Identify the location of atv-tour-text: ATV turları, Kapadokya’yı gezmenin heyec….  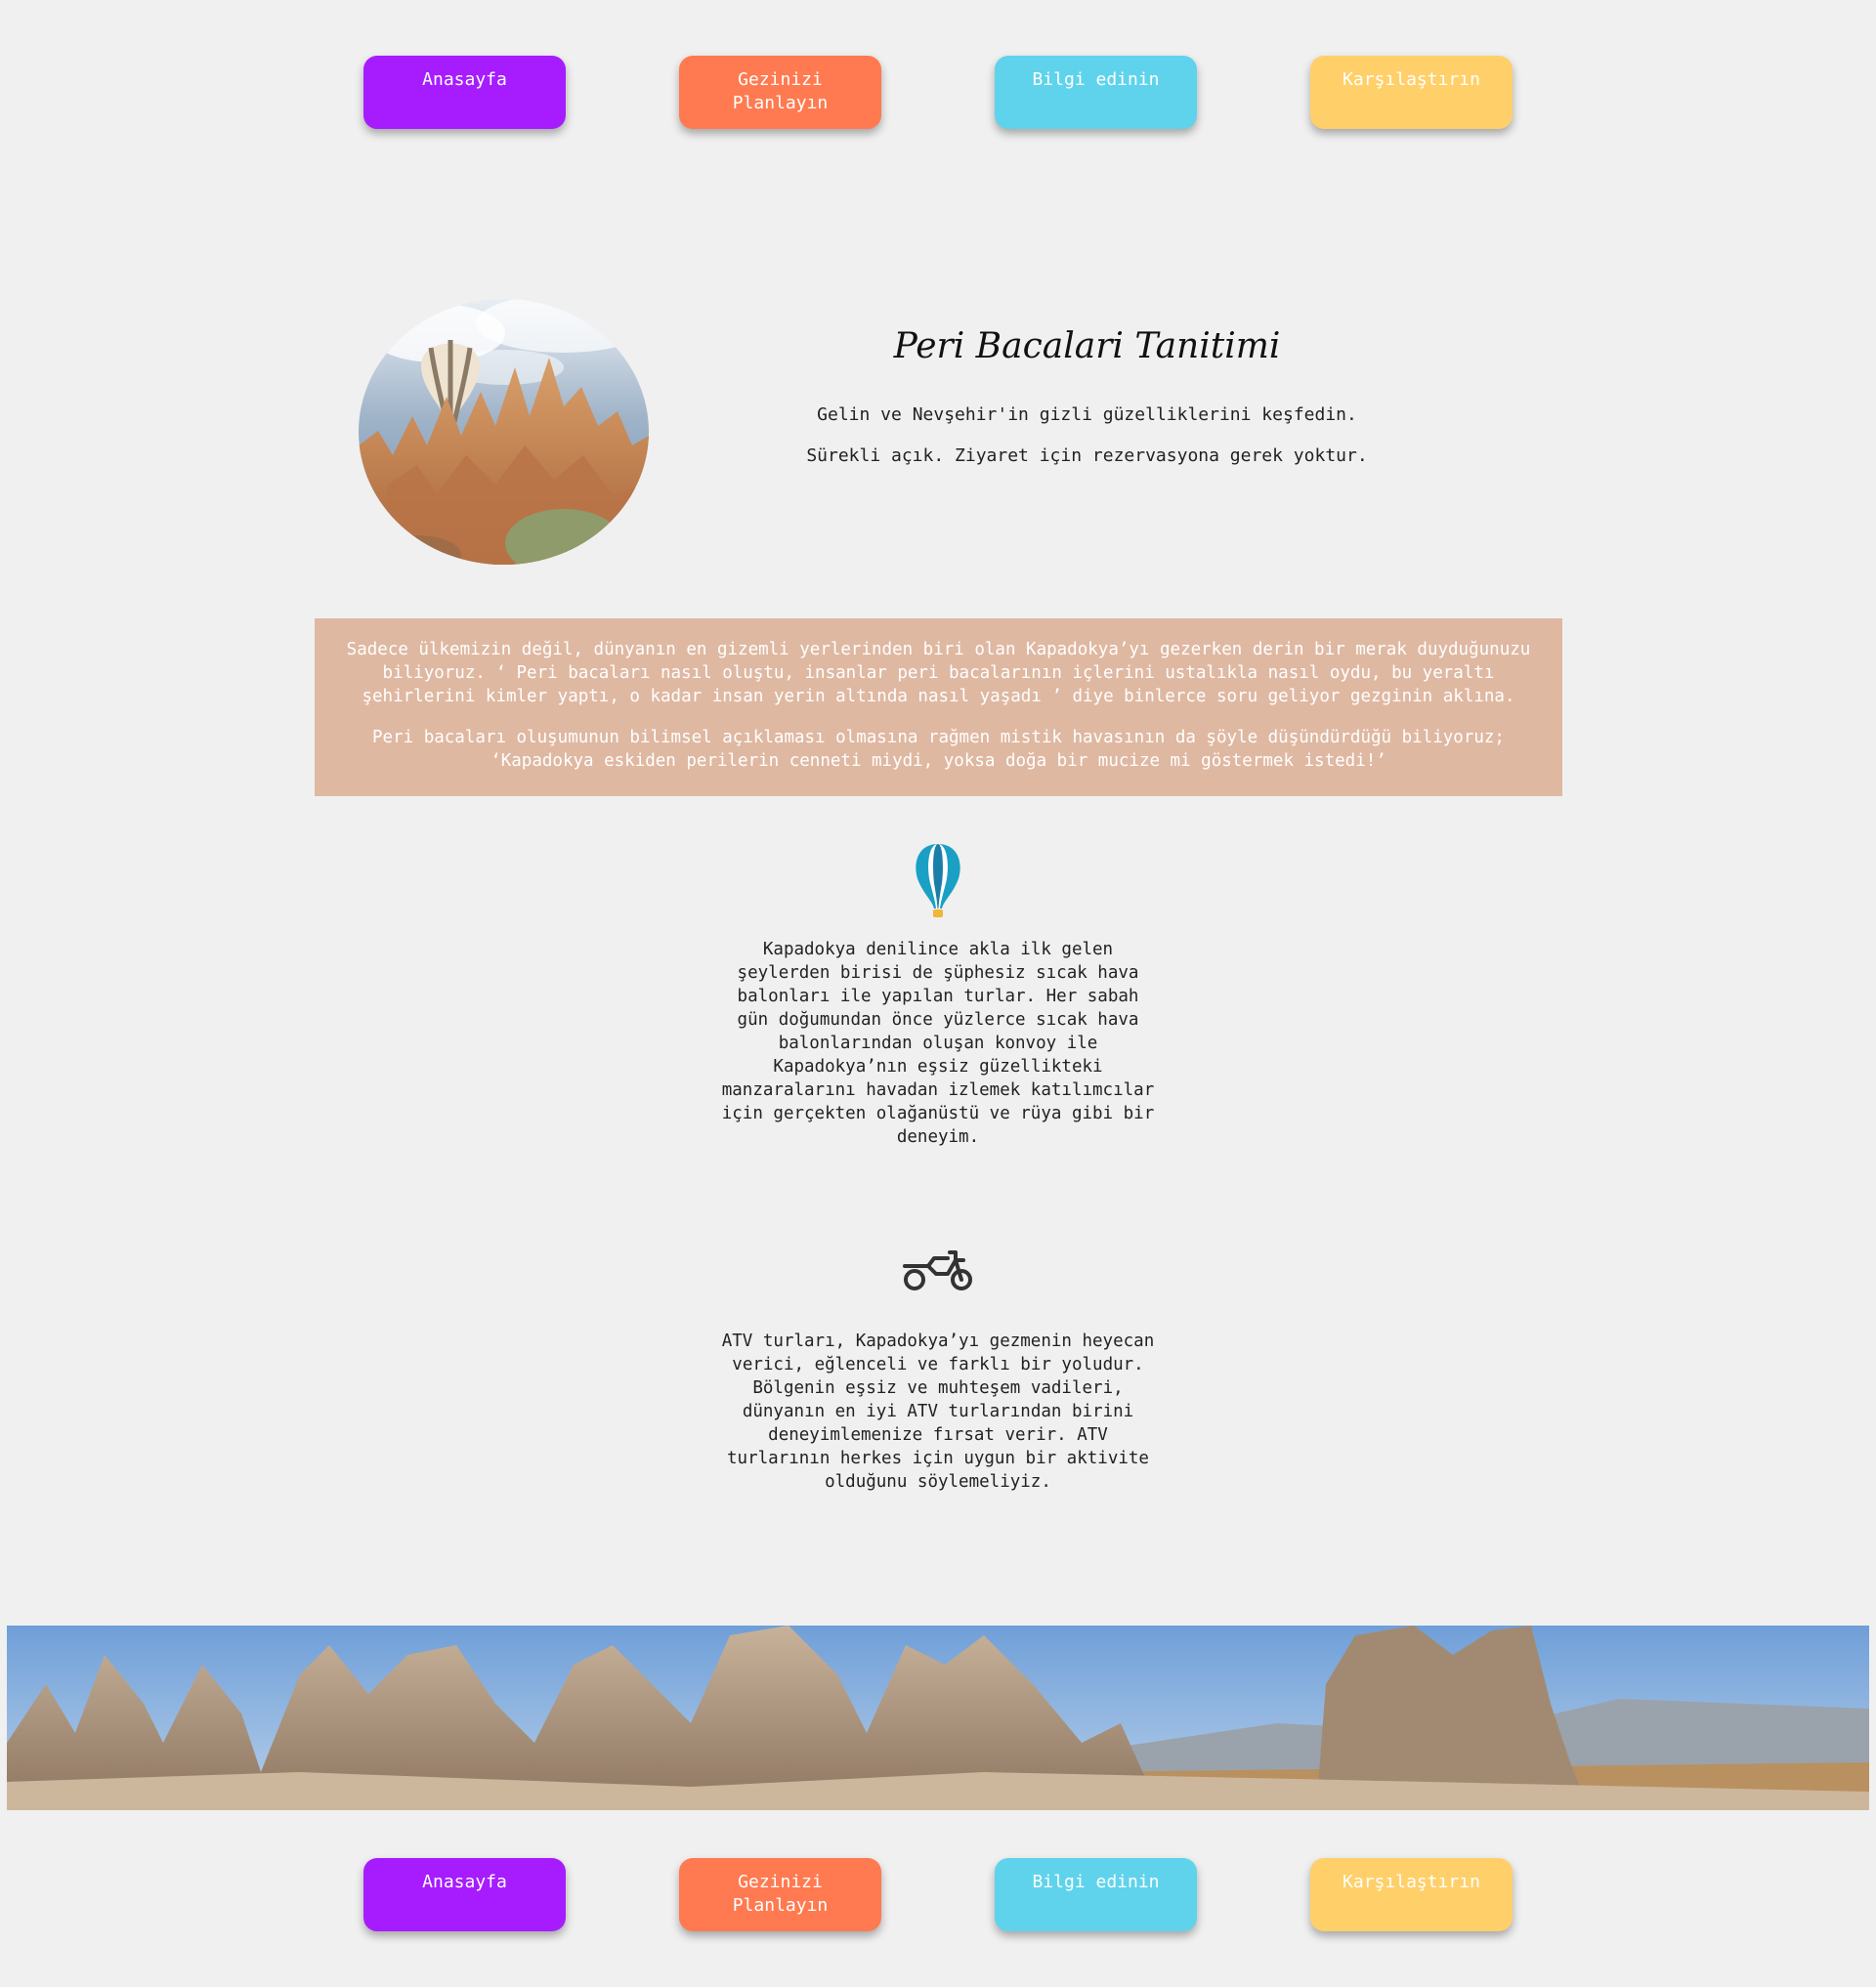
(938, 1412).